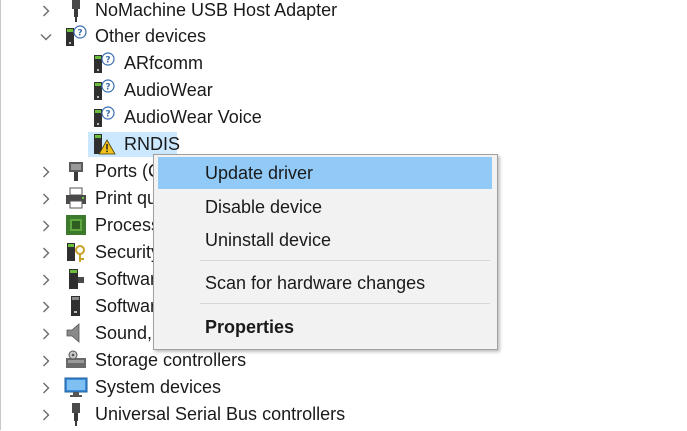  I want to click on tree-item-audiowear: ? AudioWear, so click(343, 90).